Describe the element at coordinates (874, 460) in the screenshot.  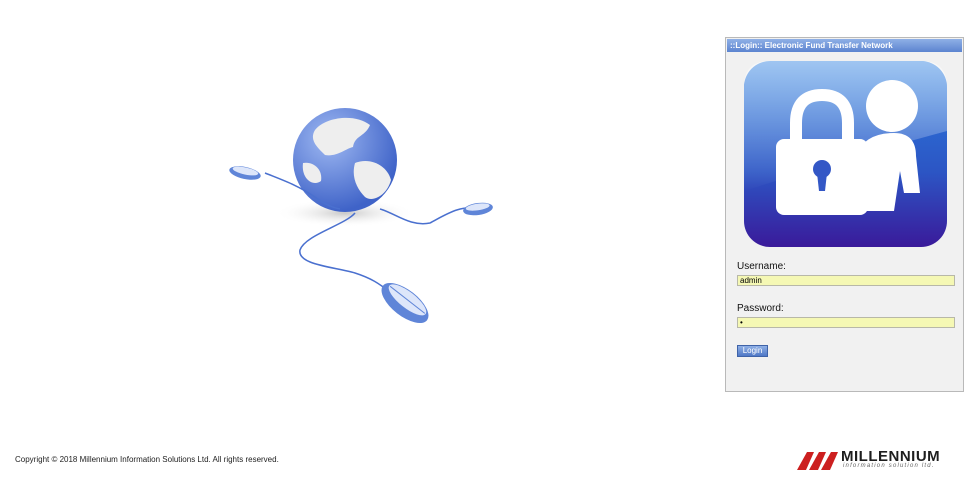
I see `millennium-logo: MILLENNIUM information solution ltd.` at that location.